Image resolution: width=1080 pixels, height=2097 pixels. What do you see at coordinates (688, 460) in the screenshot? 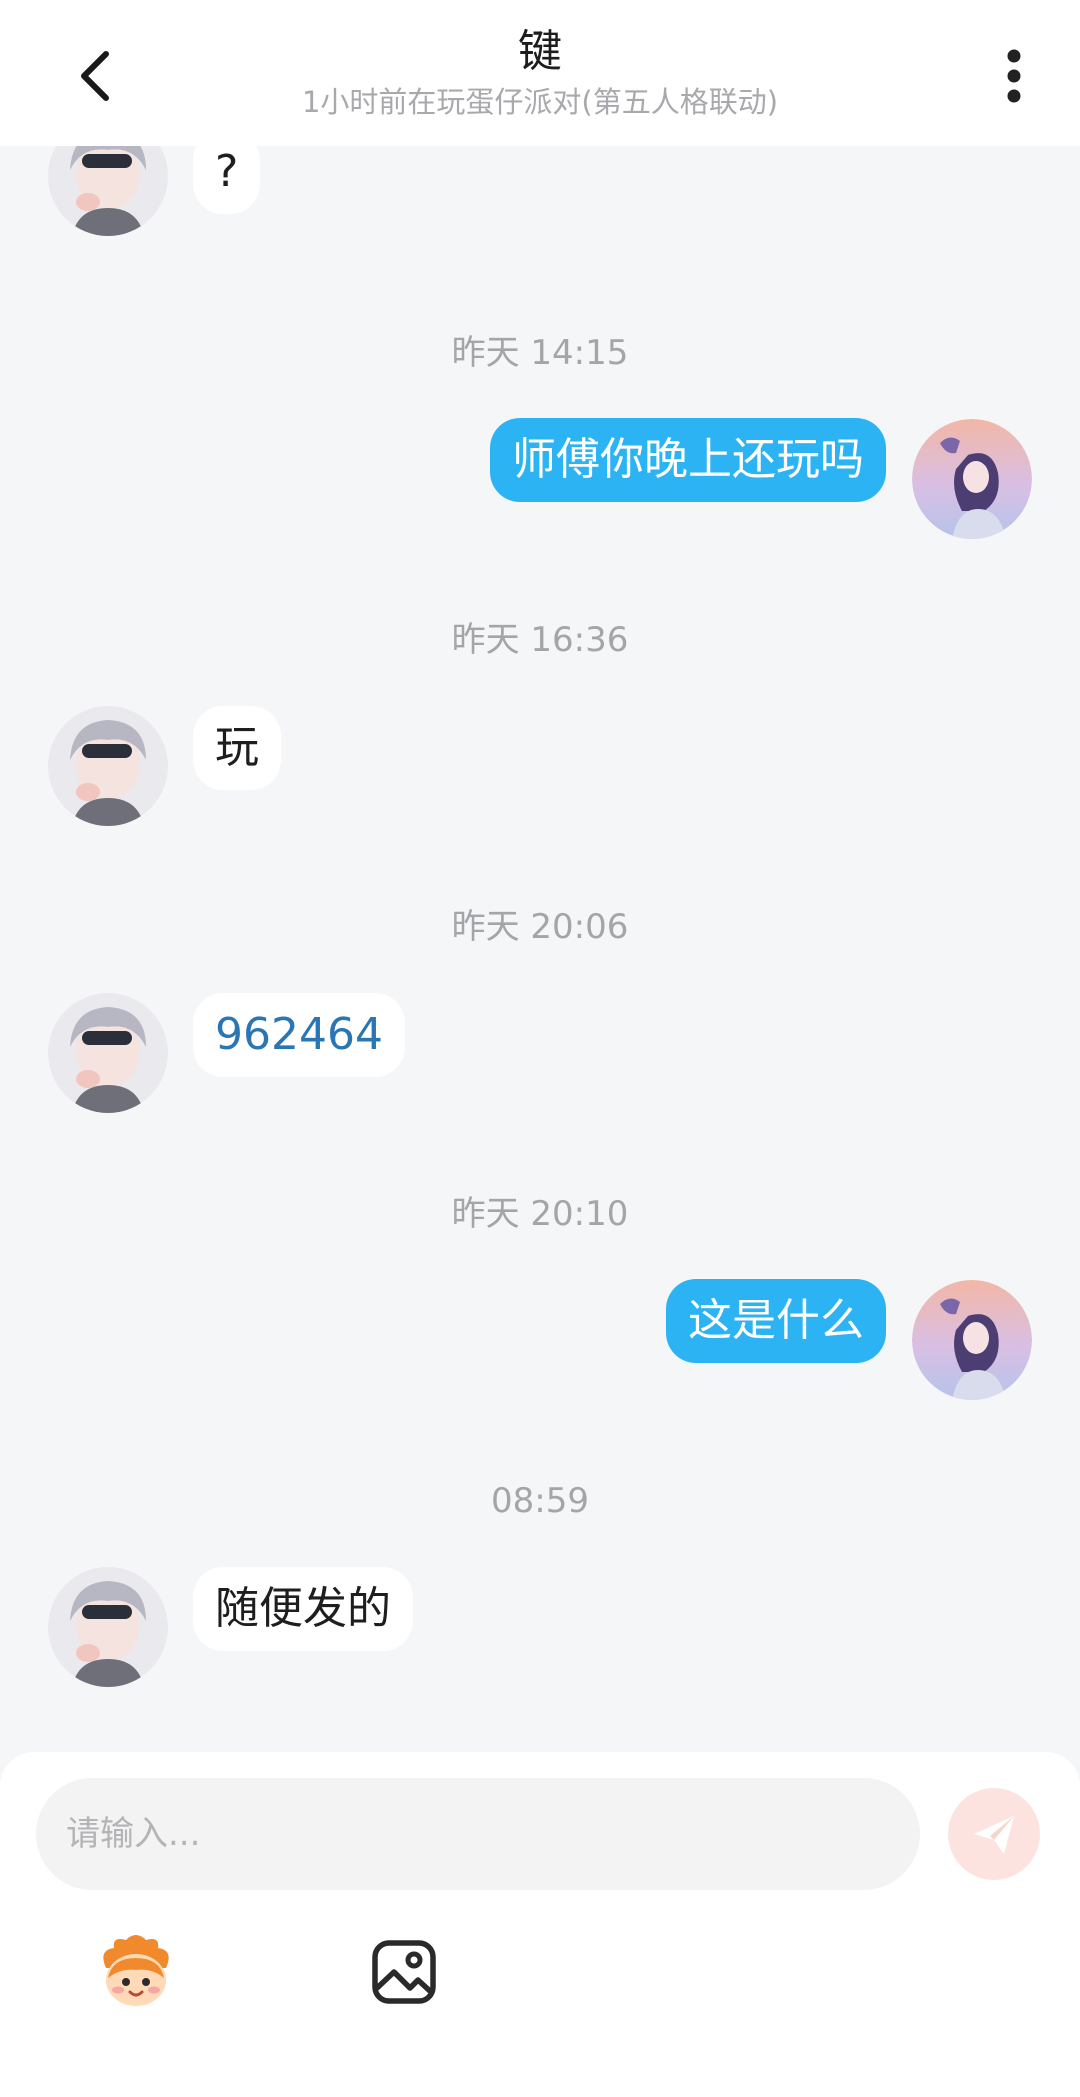
I see `outgoing-message-bubble: 师傅你晚上还玩吗` at bounding box center [688, 460].